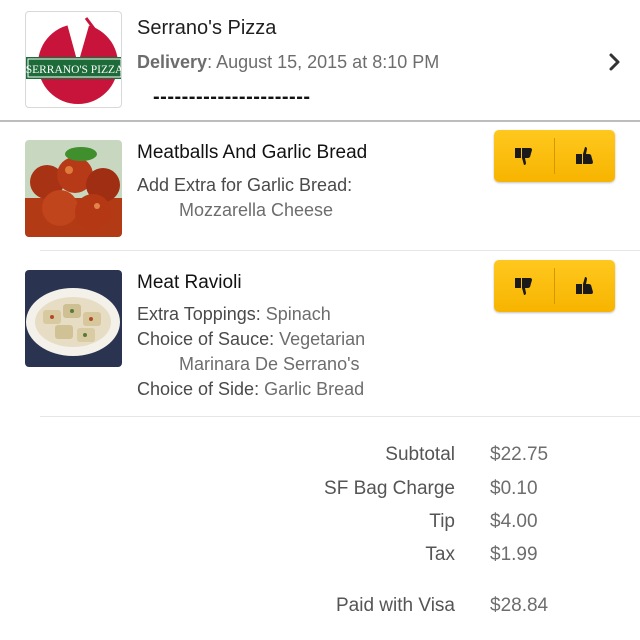  What do you see at coordinates (395, 605) in the screenshot?
I see `total-label: Paid with Visa` at bounding box center [395, 605].